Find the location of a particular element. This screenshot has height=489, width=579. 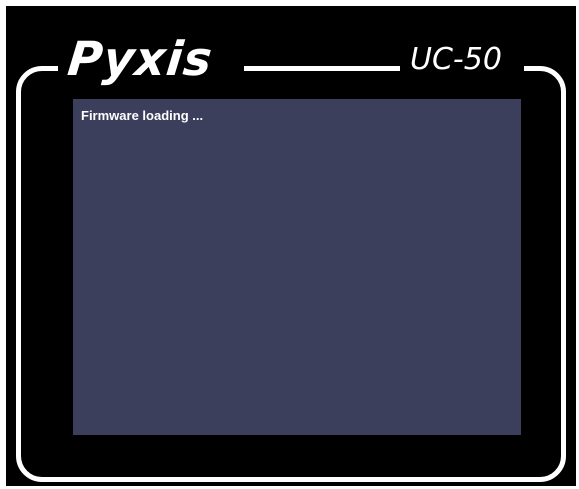

brand-logo: Pyxis is located at coordinates (140, 59).